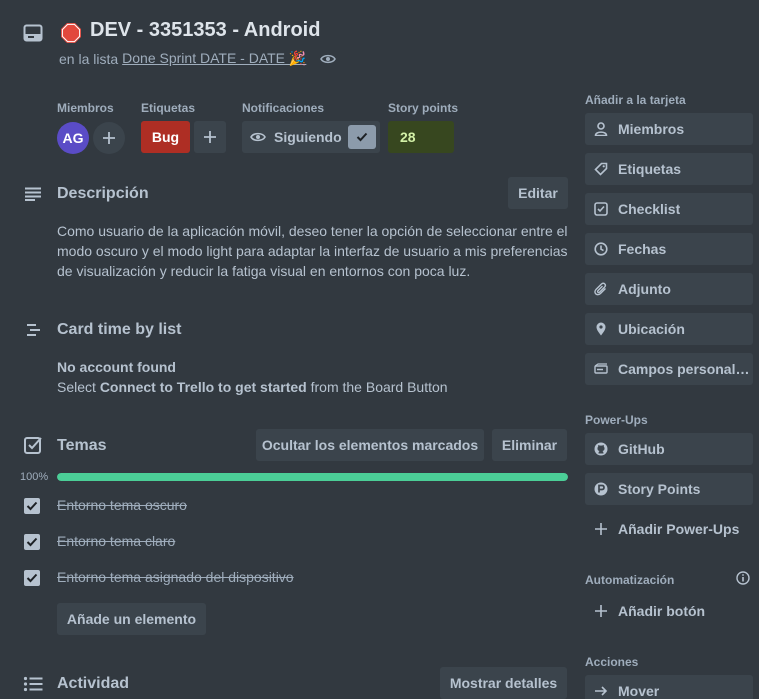  Describe the element at coordinates (503, 683) in the screenshot. I see `show-details-button: Mostrar detalles` at that location.